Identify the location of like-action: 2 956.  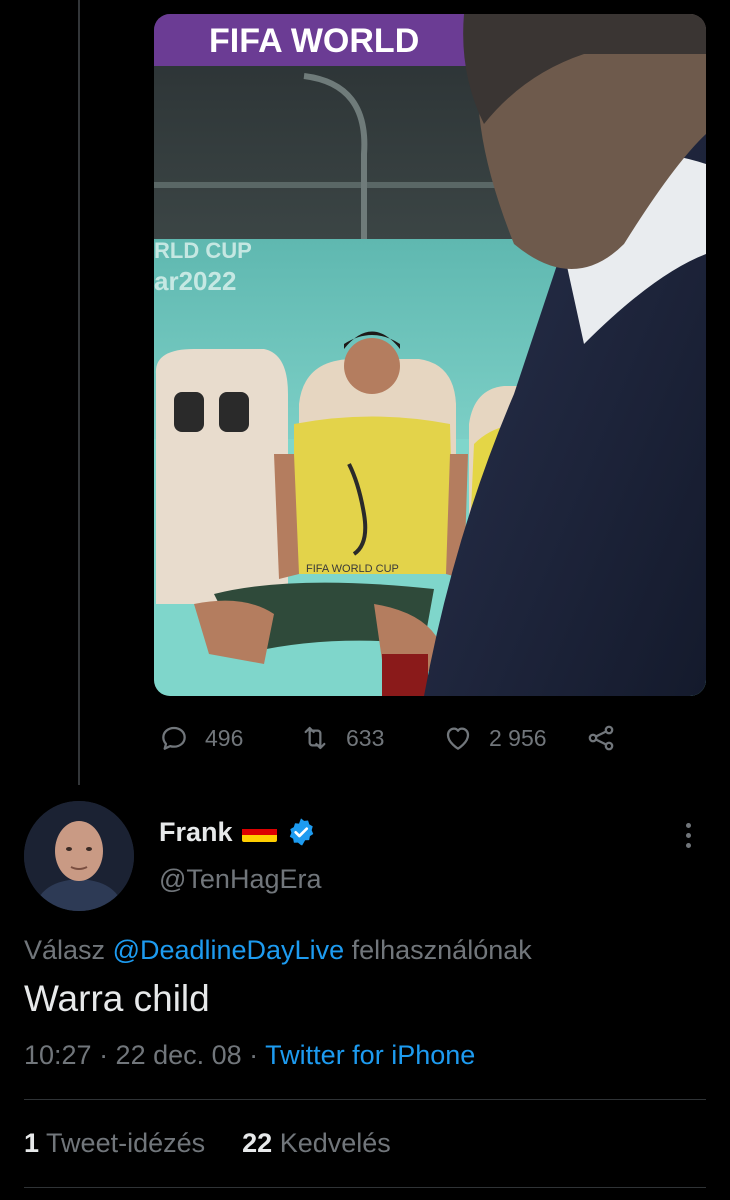
(494, 738).